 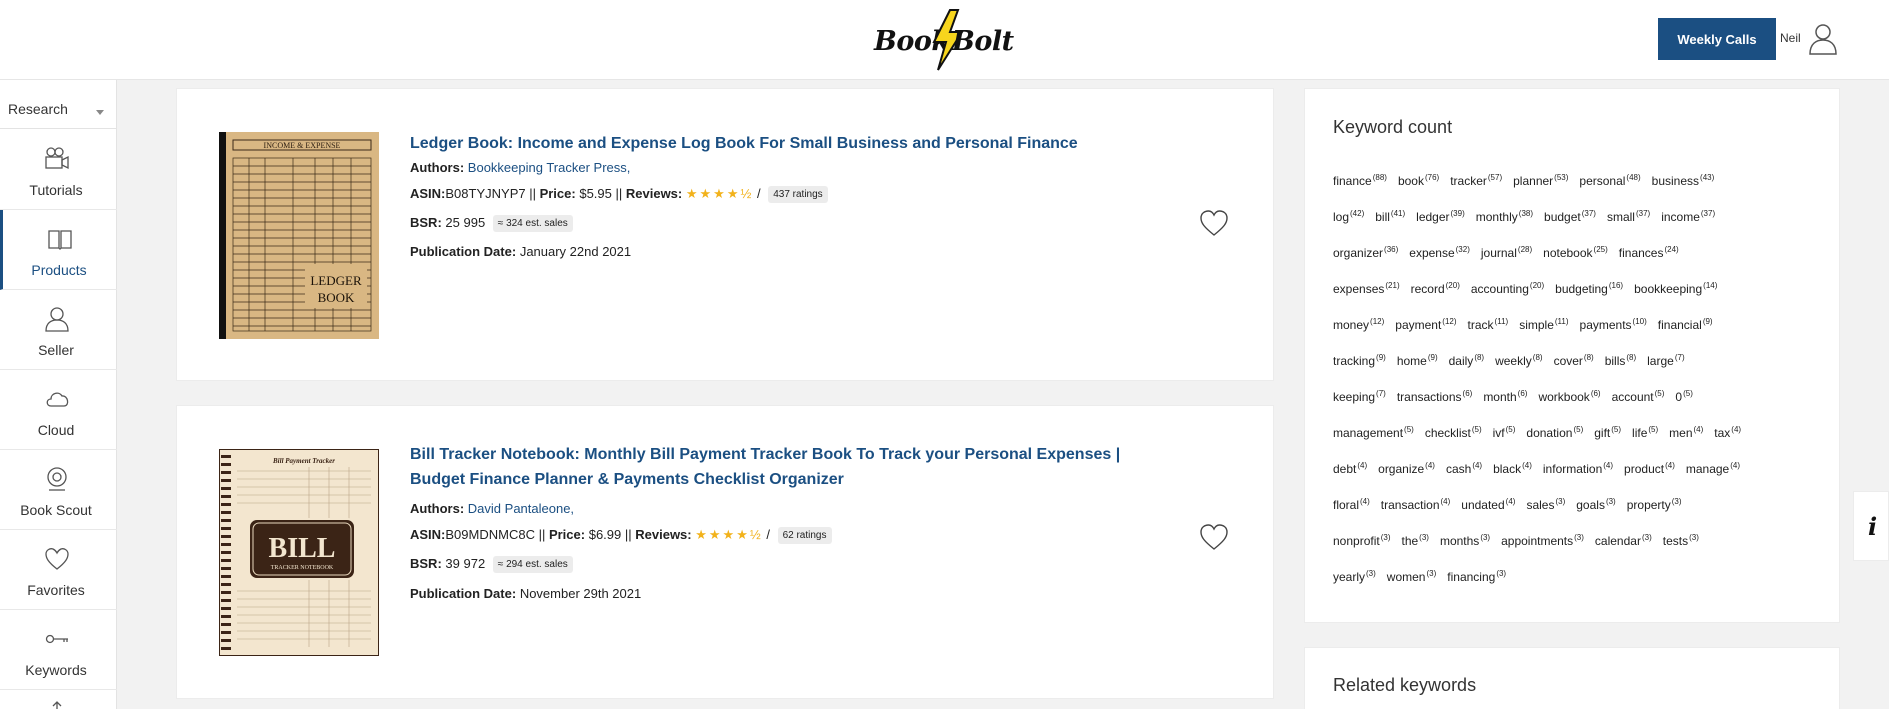 I want to click on keyword-item: workbook(6), so click(x=1569, y=405).